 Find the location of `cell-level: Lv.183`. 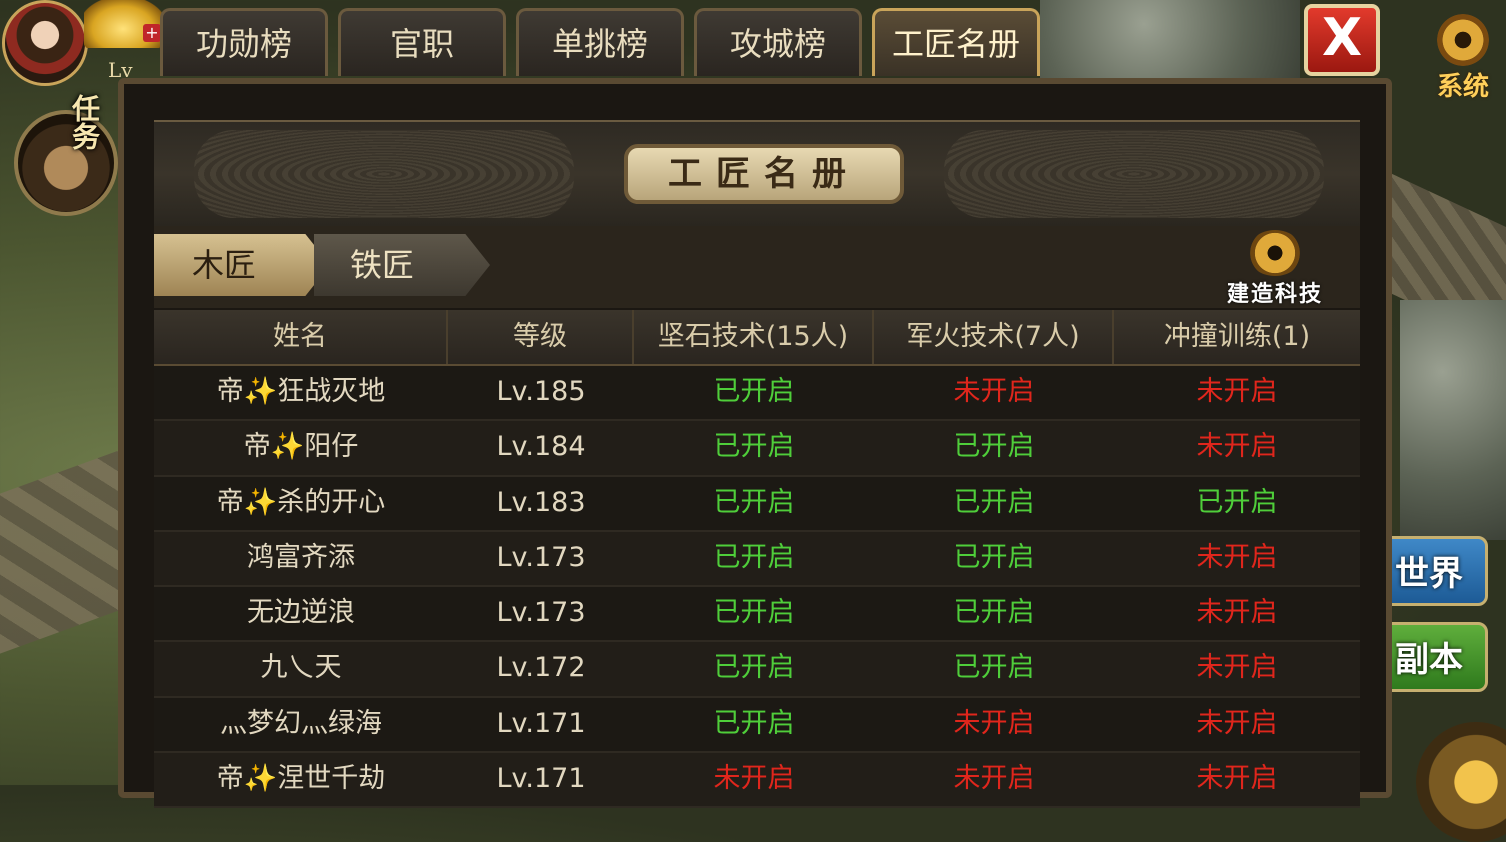

cell-level: Lv.183 is located at coordinates (541, 502).